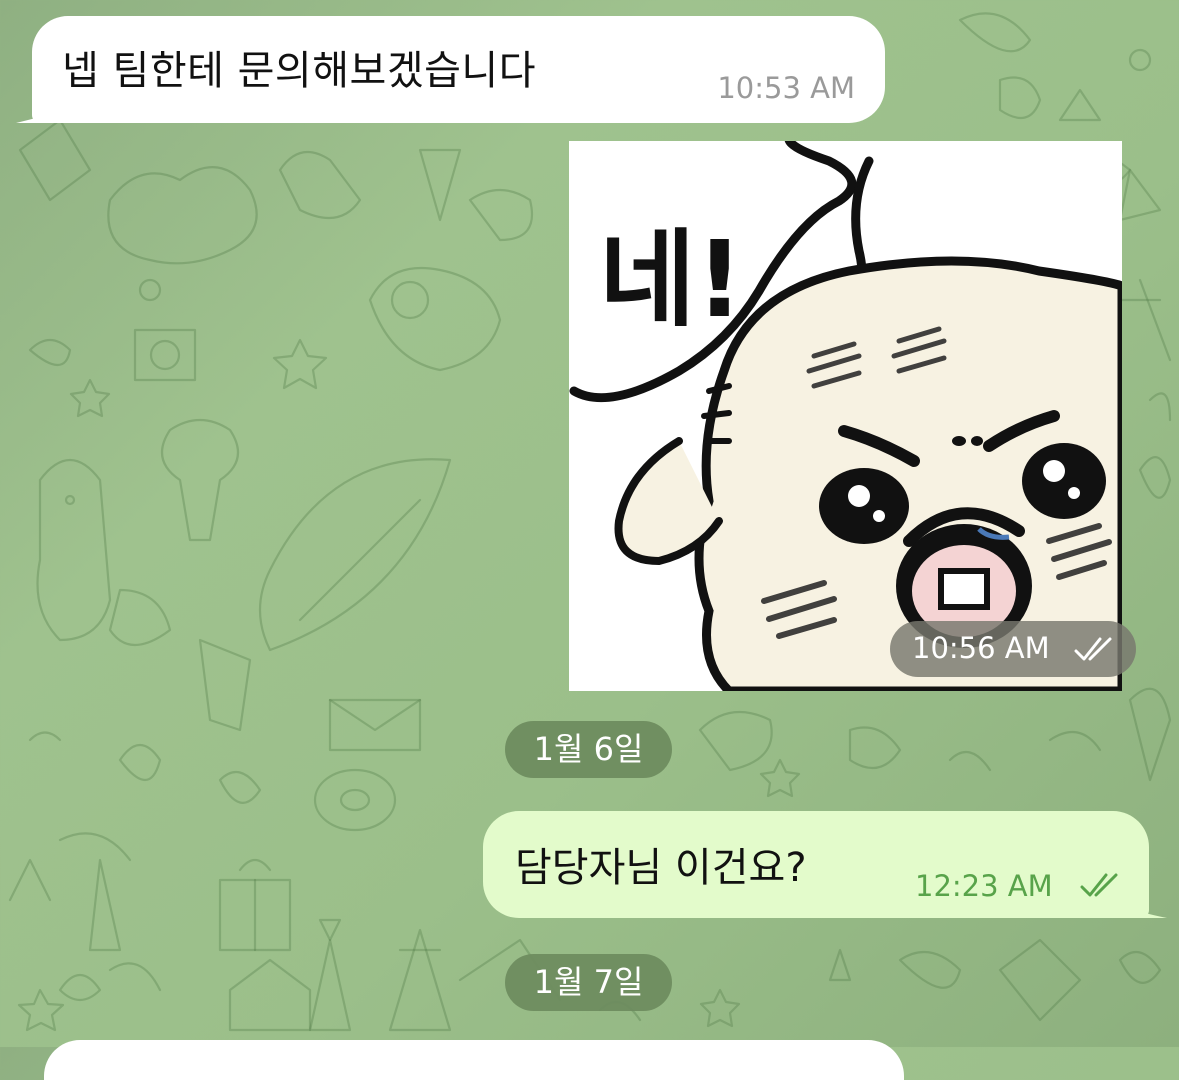 The height and width of the screenshot is (1080, 1179). Describe the element at coordinates (984, 886) in the screenshot. I see `message-timestamp: 12:23 AM` at that location.